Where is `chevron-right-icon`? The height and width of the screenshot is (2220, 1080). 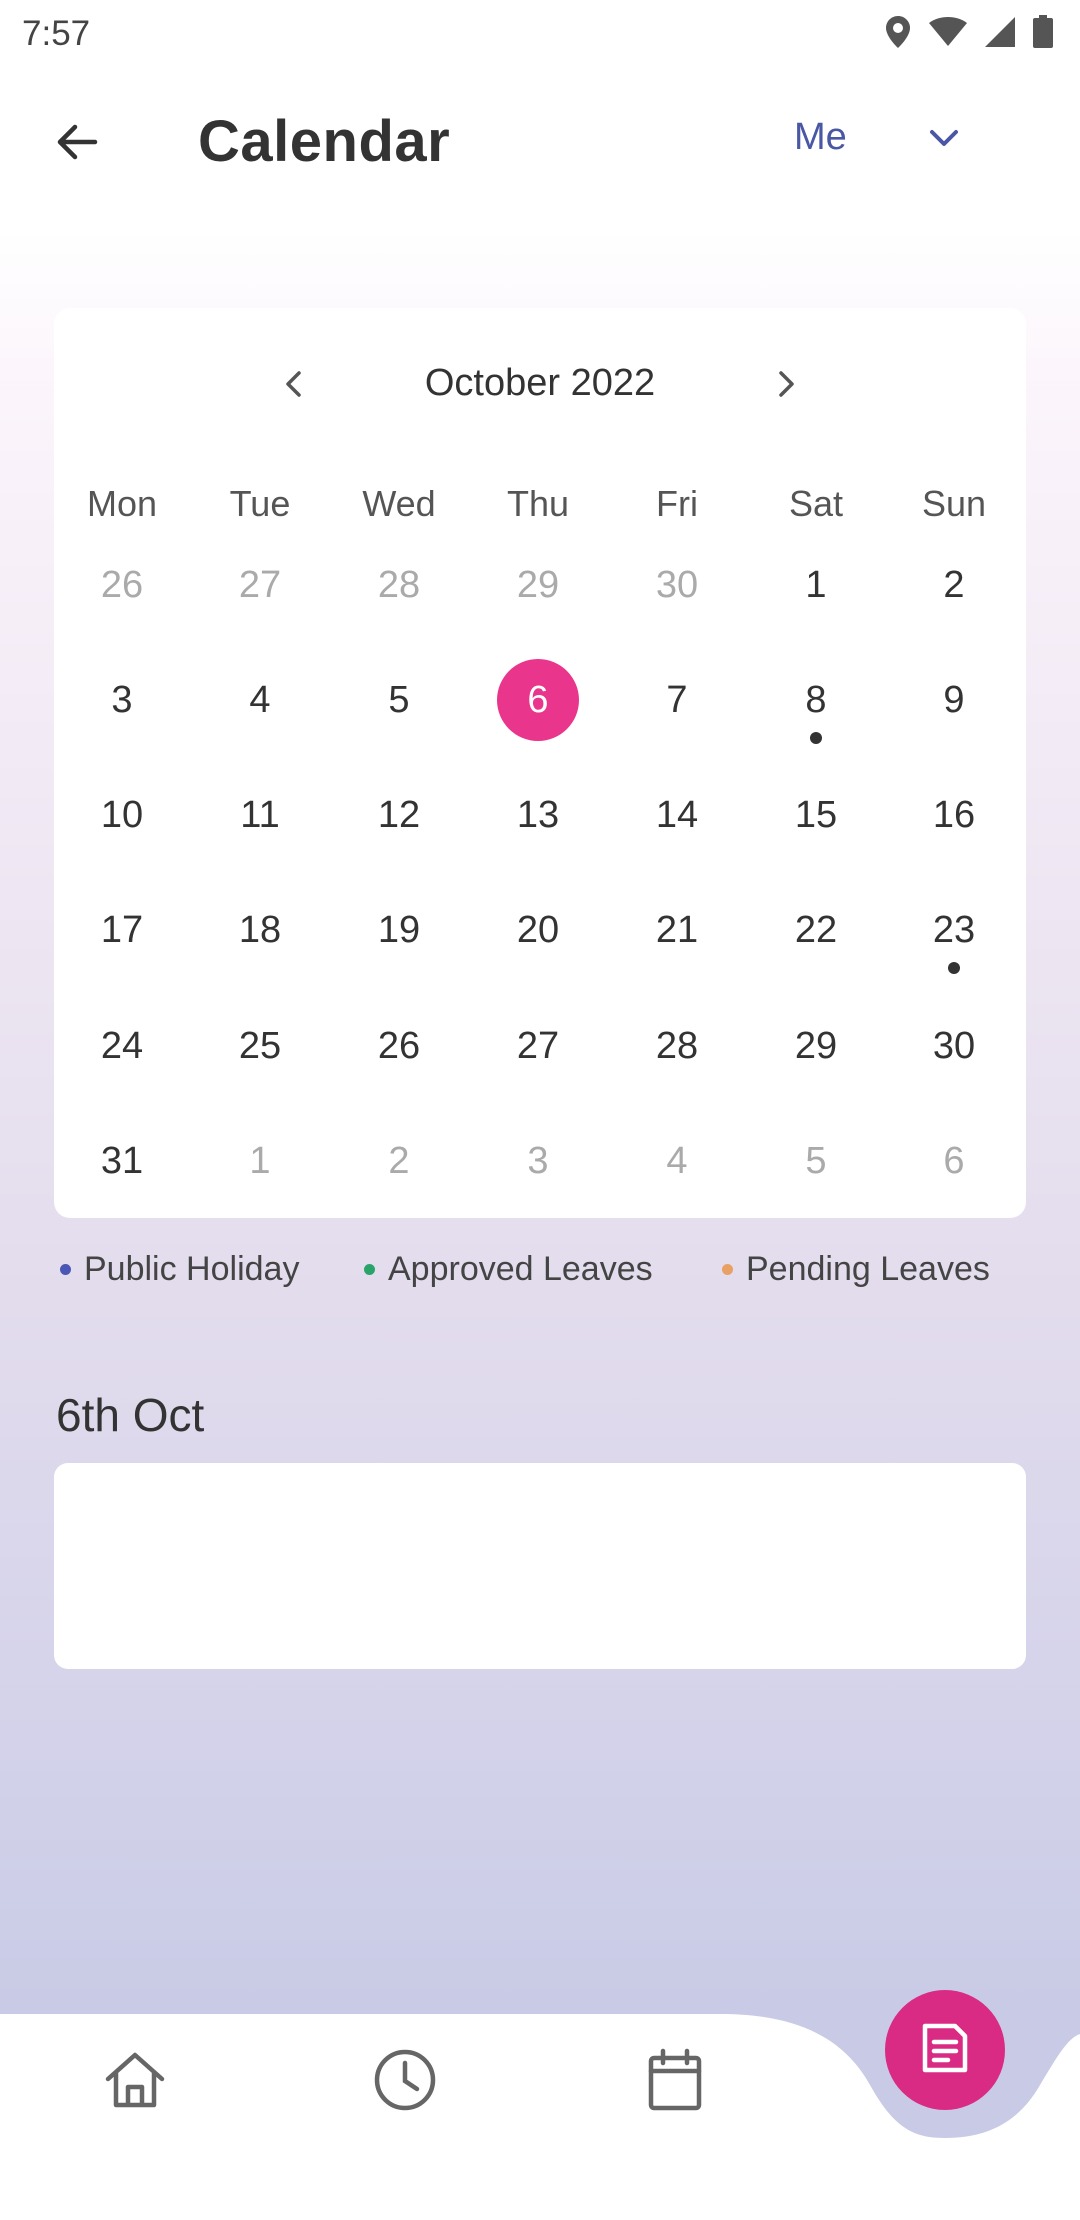
chevron-right-icon is located at coordinates (786, 386).